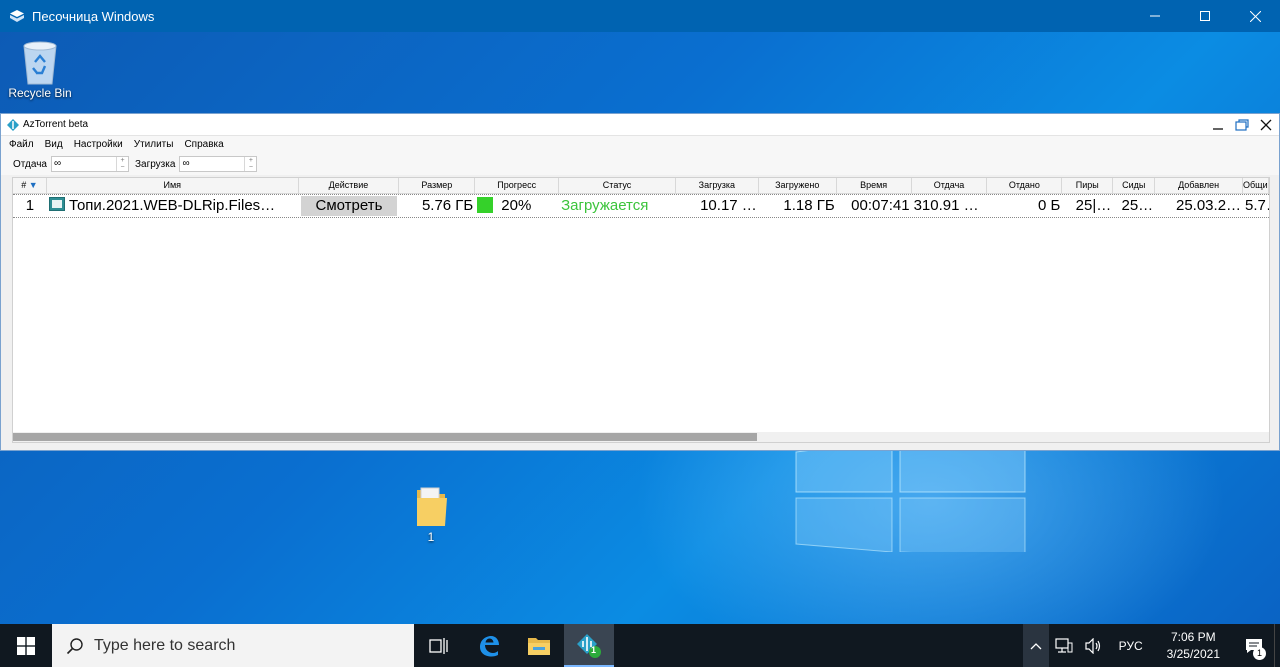 Image resolution: width=1280 pixels, height=667 pixels. I want to click on sandbox-window-controls, so click(1205, 16).